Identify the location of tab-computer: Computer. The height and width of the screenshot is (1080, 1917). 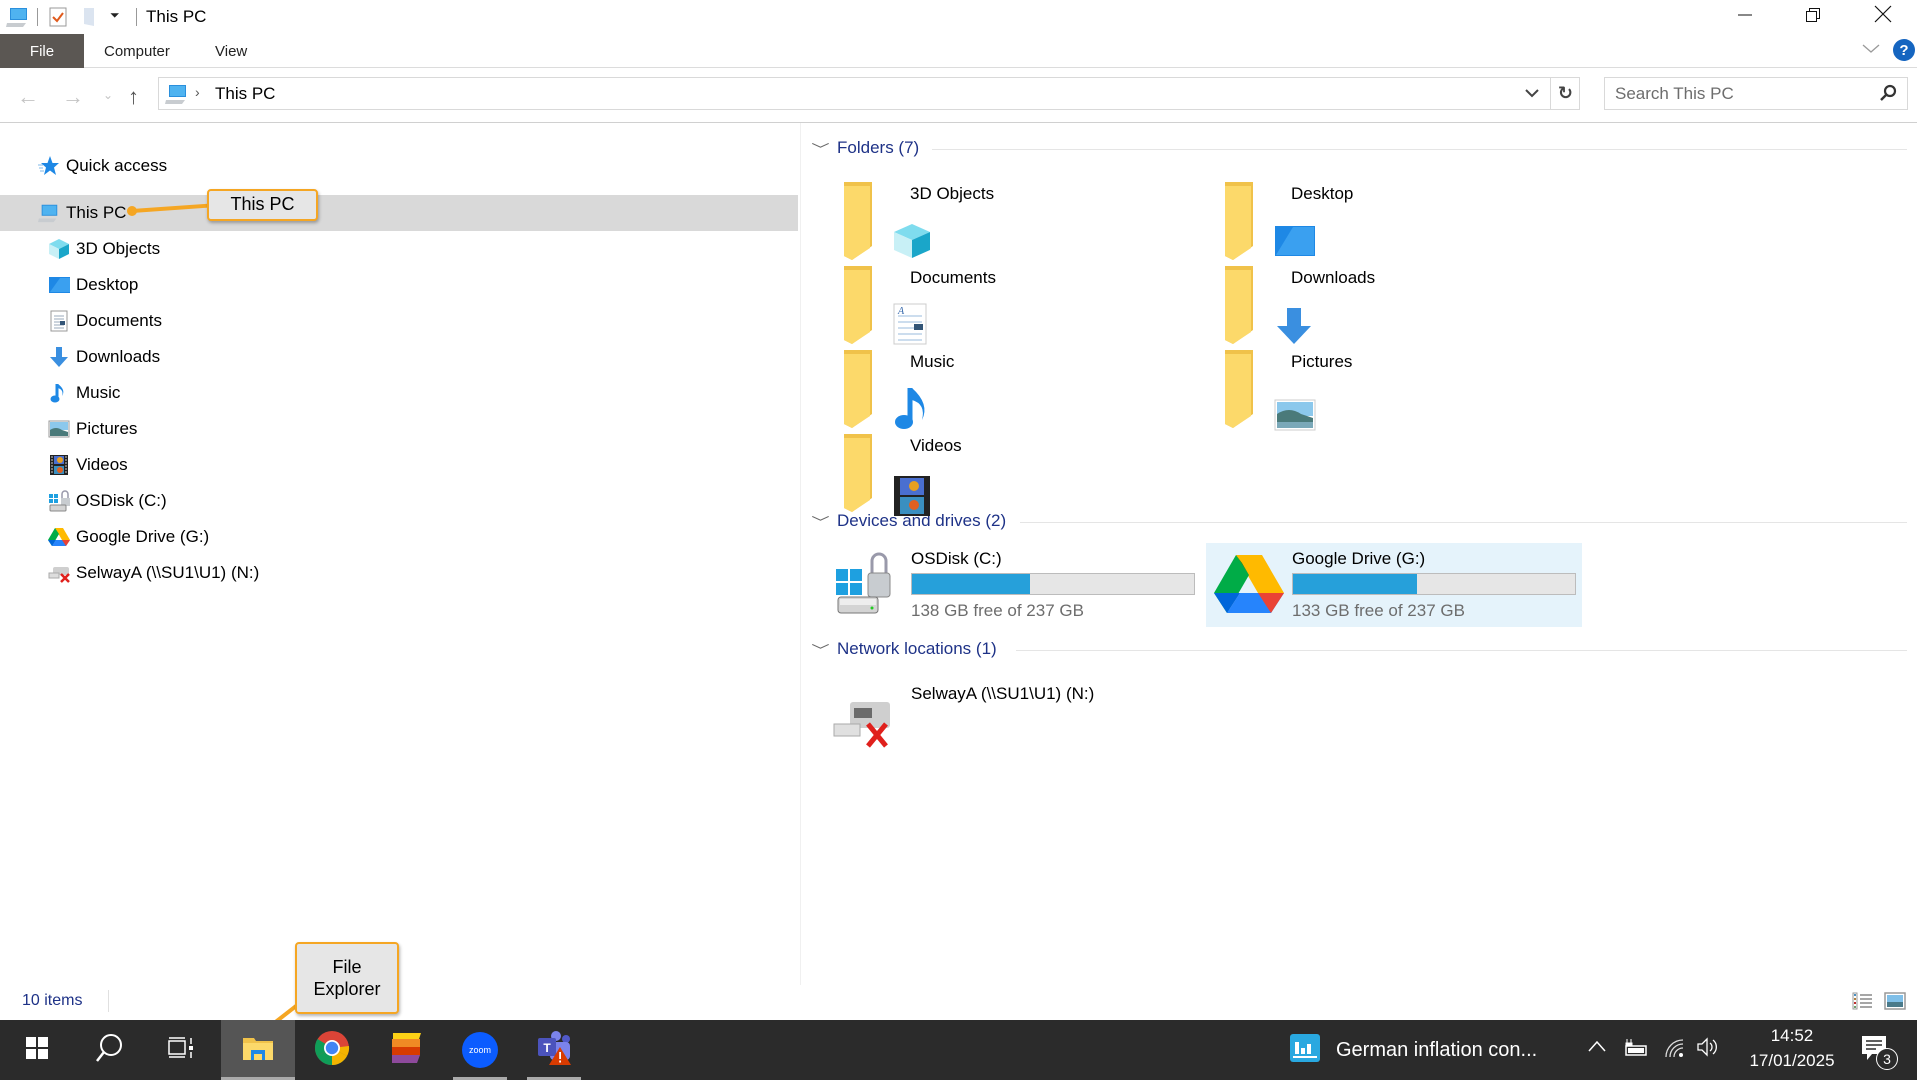
(137, 51).